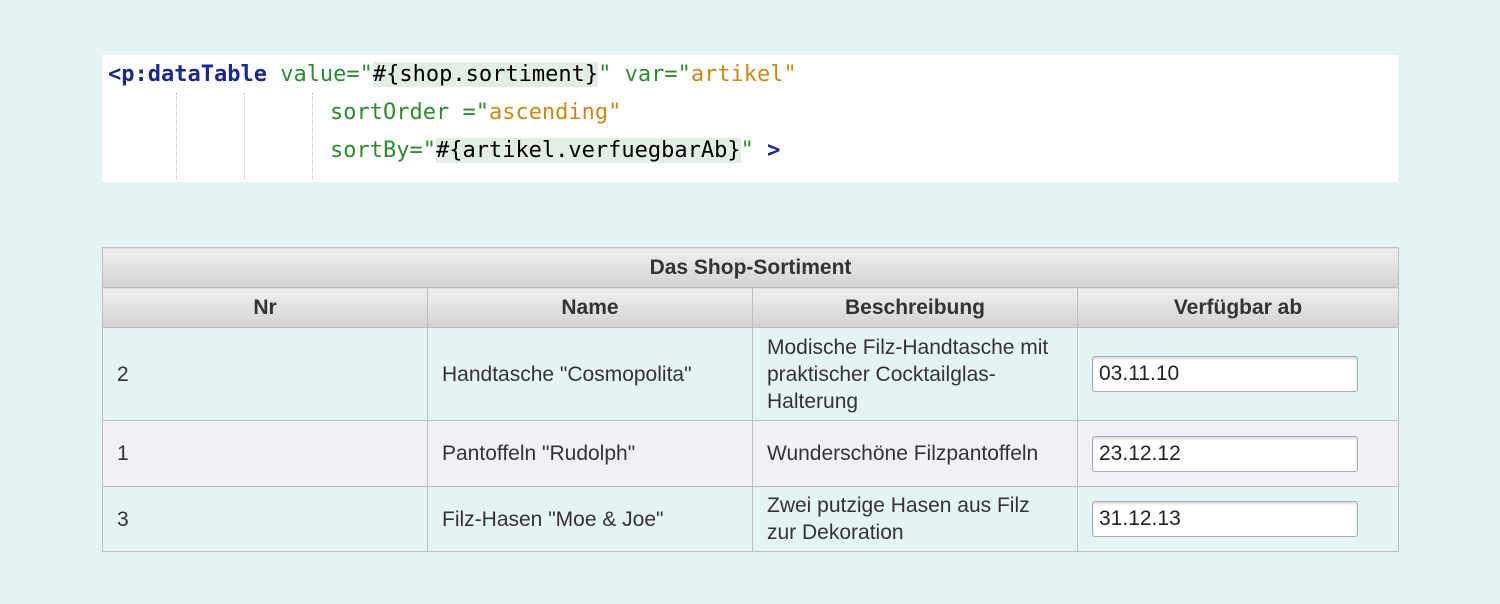 This screenshot has width=1500, height=604. I want to click on code-attr: var=", so click(651, 74).